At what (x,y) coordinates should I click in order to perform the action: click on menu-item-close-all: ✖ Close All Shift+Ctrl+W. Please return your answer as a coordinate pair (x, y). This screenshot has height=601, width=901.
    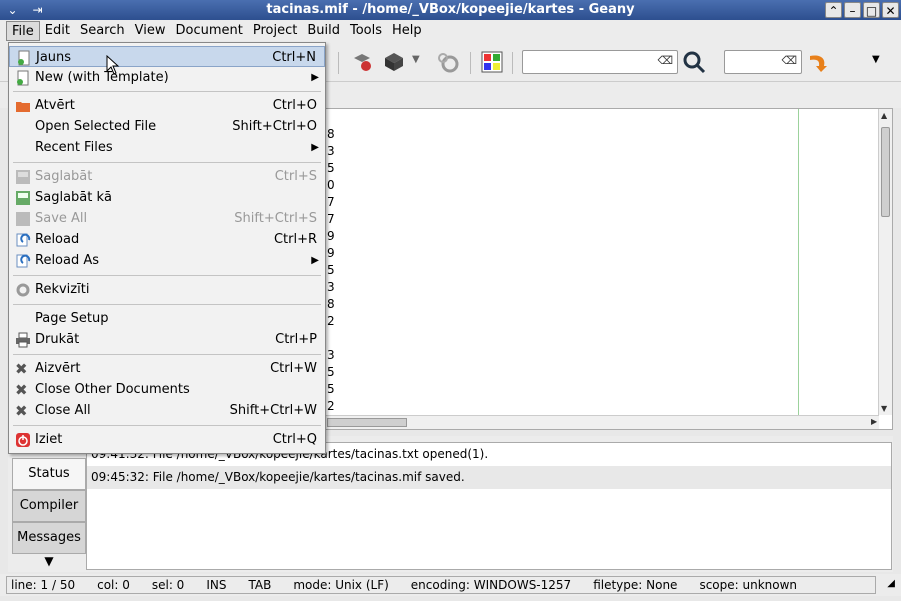
    Looking at the image, I should click on (167, 410).